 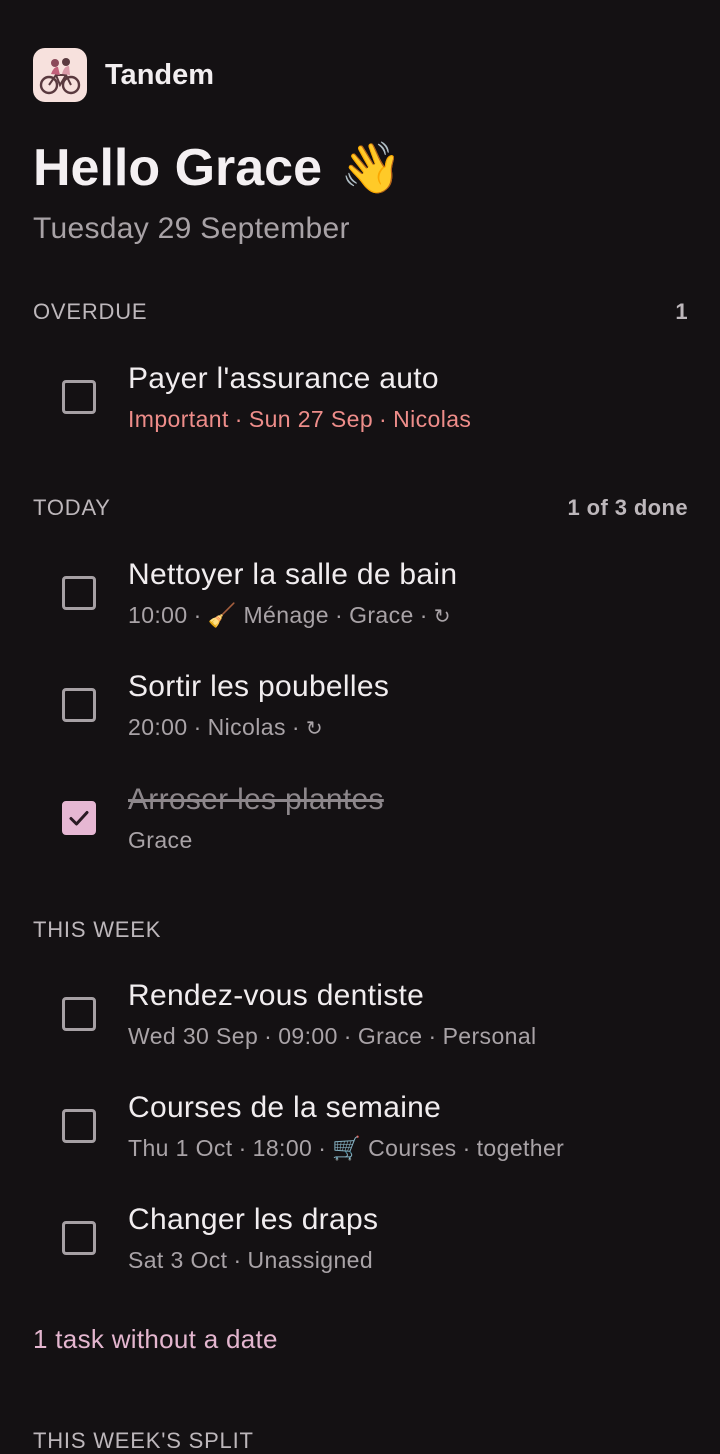 I want to click on app-header: Tandem, so click(x=123, y=75).